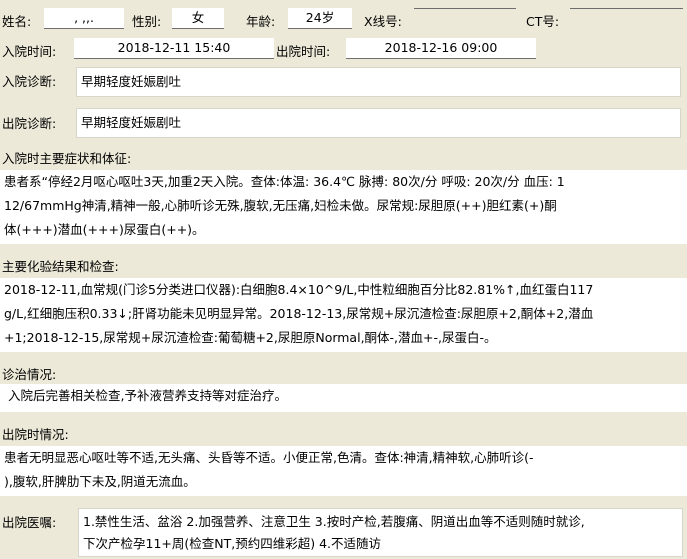 Image resolution: width=687 pixels, height=559 pixels. What do you see at coordinates (17, 21) in the screenshot?
I see `name-label: 姓名:` at bounding box center [17, 21].